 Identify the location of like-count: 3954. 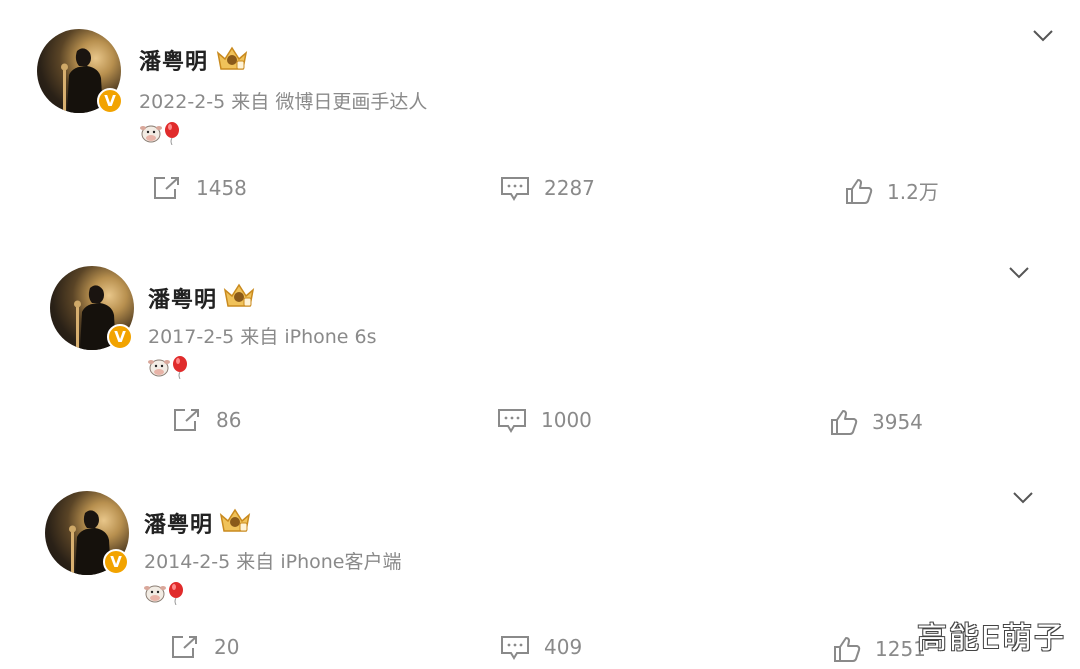
(897, 422).